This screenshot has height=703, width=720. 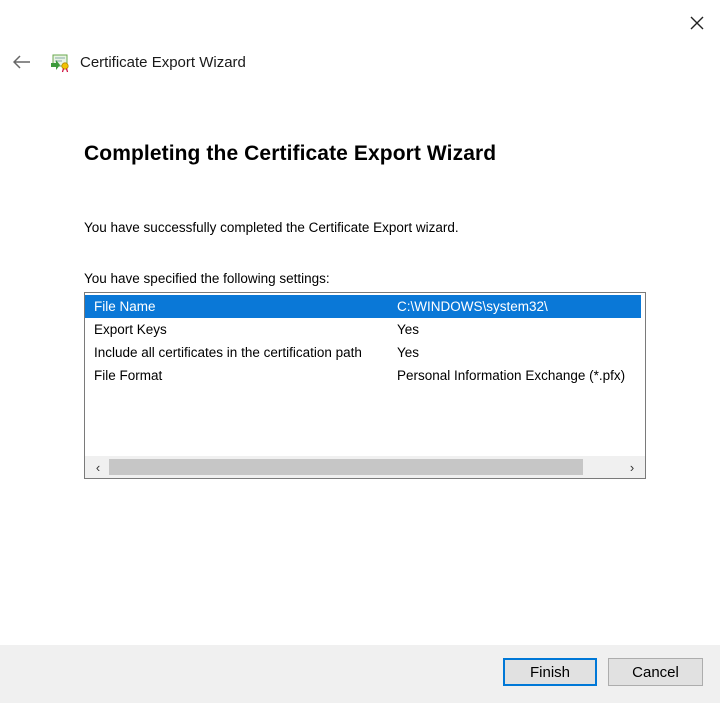 I want to click on horizontal-scrollbar: ‹ ›, so click(x=365, y=467).